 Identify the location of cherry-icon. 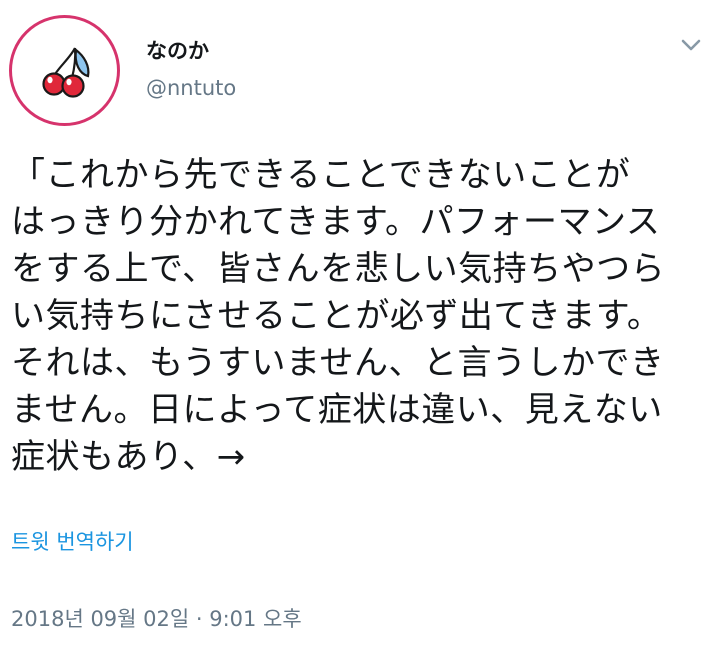
(66, 72).